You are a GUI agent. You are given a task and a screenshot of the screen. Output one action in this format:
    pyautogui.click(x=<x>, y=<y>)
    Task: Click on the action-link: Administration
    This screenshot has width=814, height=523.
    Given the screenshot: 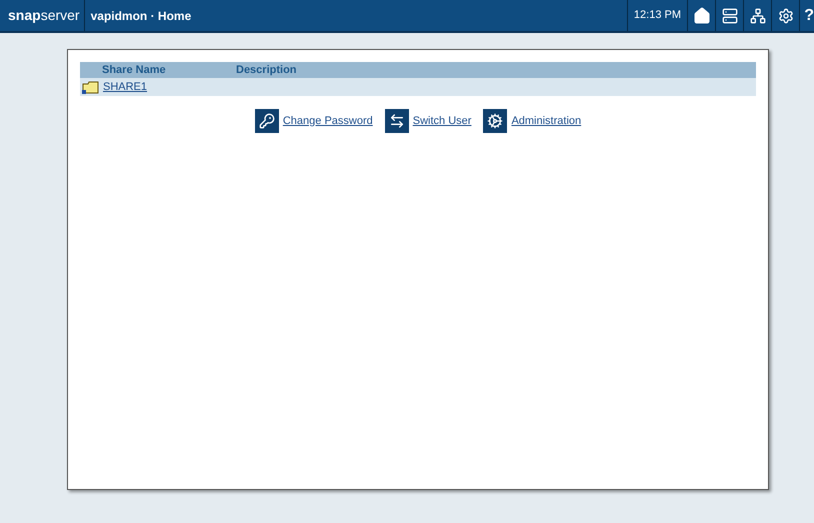 What is the action you would take?
    pyautogui.click(x=546, y=121)
    